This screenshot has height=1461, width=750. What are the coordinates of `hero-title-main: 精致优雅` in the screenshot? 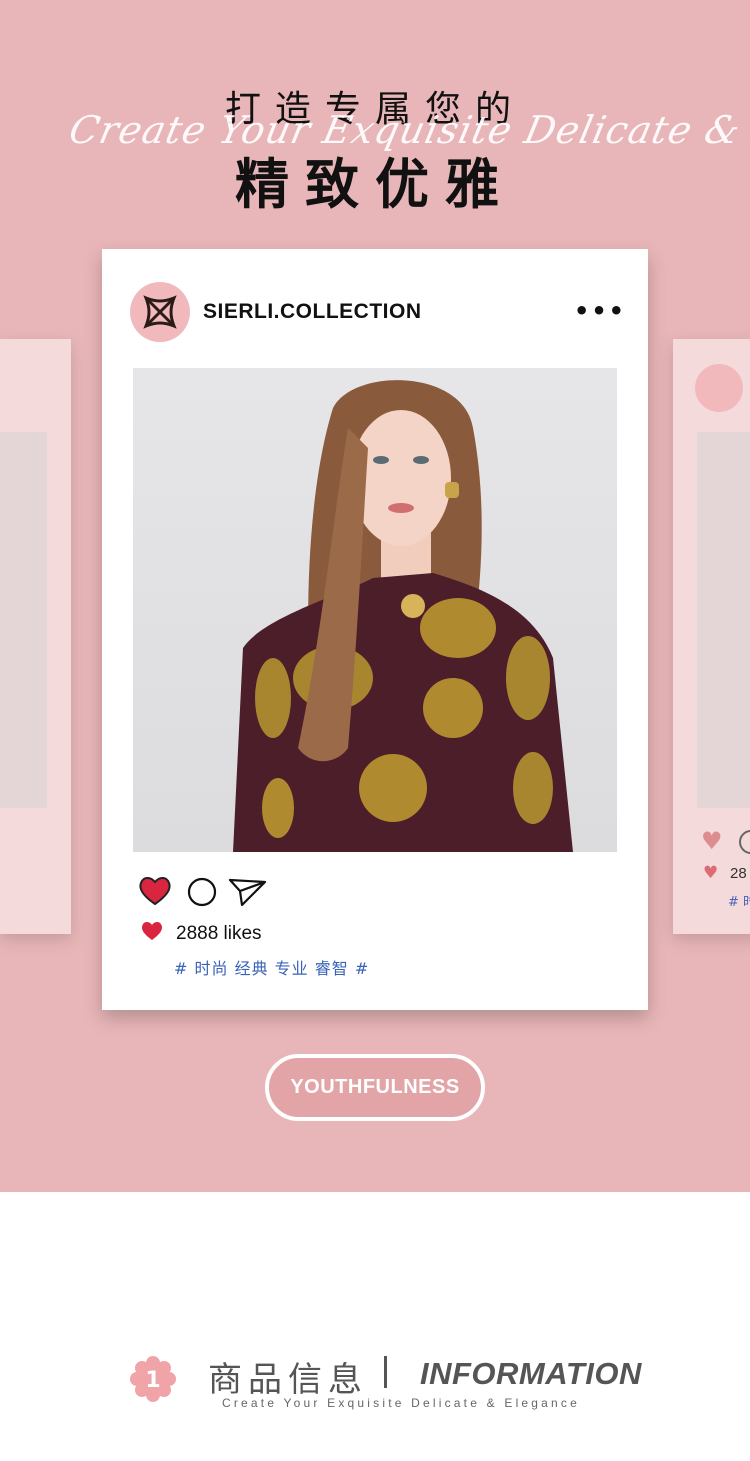 It's located at (375, 184).